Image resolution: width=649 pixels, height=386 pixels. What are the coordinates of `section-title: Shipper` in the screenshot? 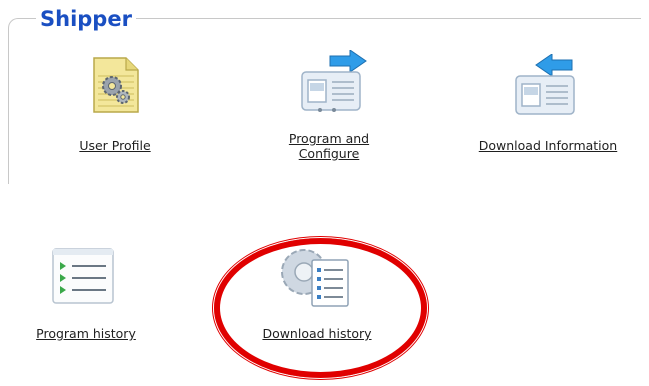 It's located at (86, 19).